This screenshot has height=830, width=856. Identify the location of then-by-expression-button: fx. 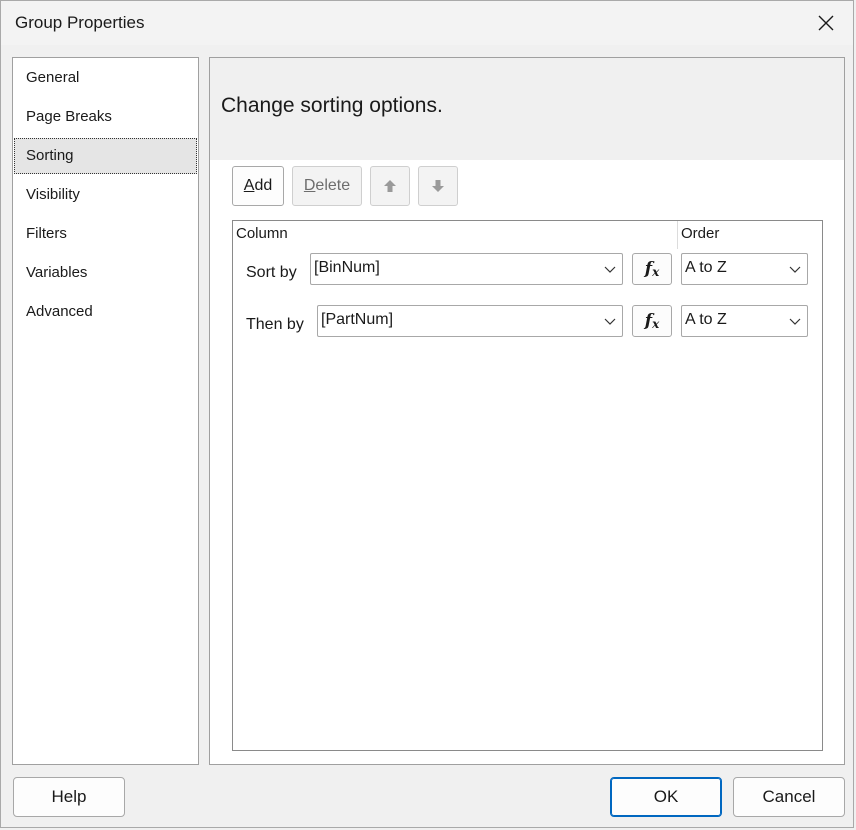
(652, 321).